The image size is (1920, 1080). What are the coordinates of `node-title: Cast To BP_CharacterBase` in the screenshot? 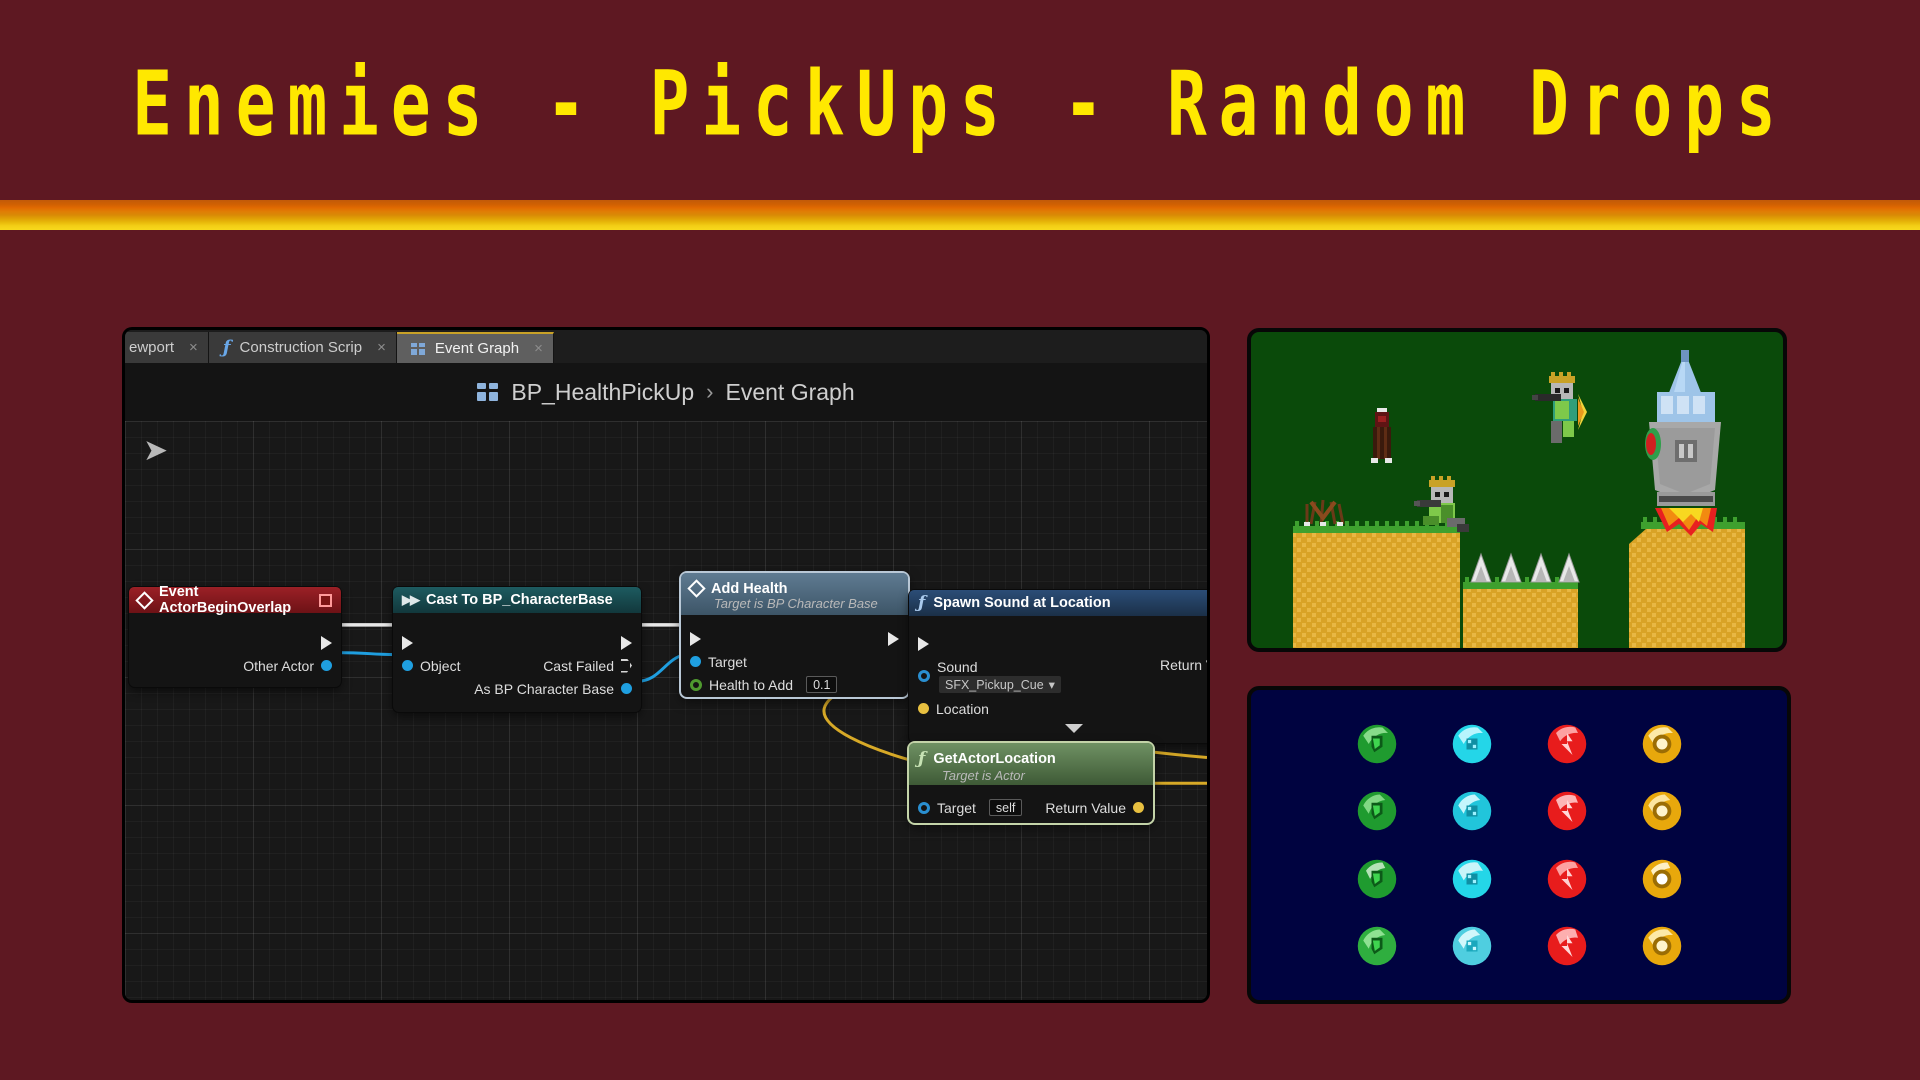 It's located at (519, 600).